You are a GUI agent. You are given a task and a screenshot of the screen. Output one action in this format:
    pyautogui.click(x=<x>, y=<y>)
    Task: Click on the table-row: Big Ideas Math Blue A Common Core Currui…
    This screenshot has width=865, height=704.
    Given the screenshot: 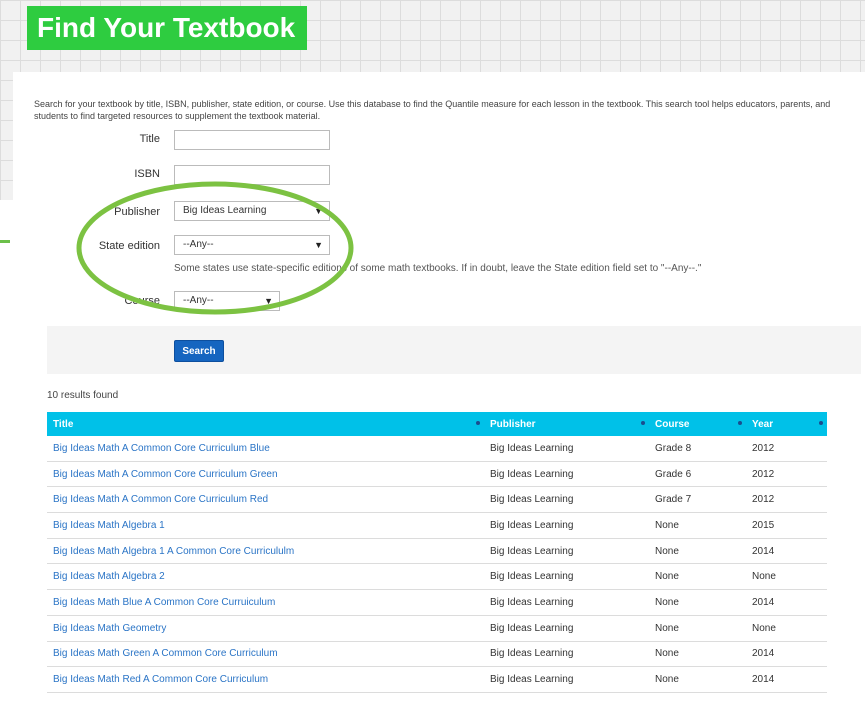 What is the action you would take?
    pyautogui.click(x=437, y=602)
    